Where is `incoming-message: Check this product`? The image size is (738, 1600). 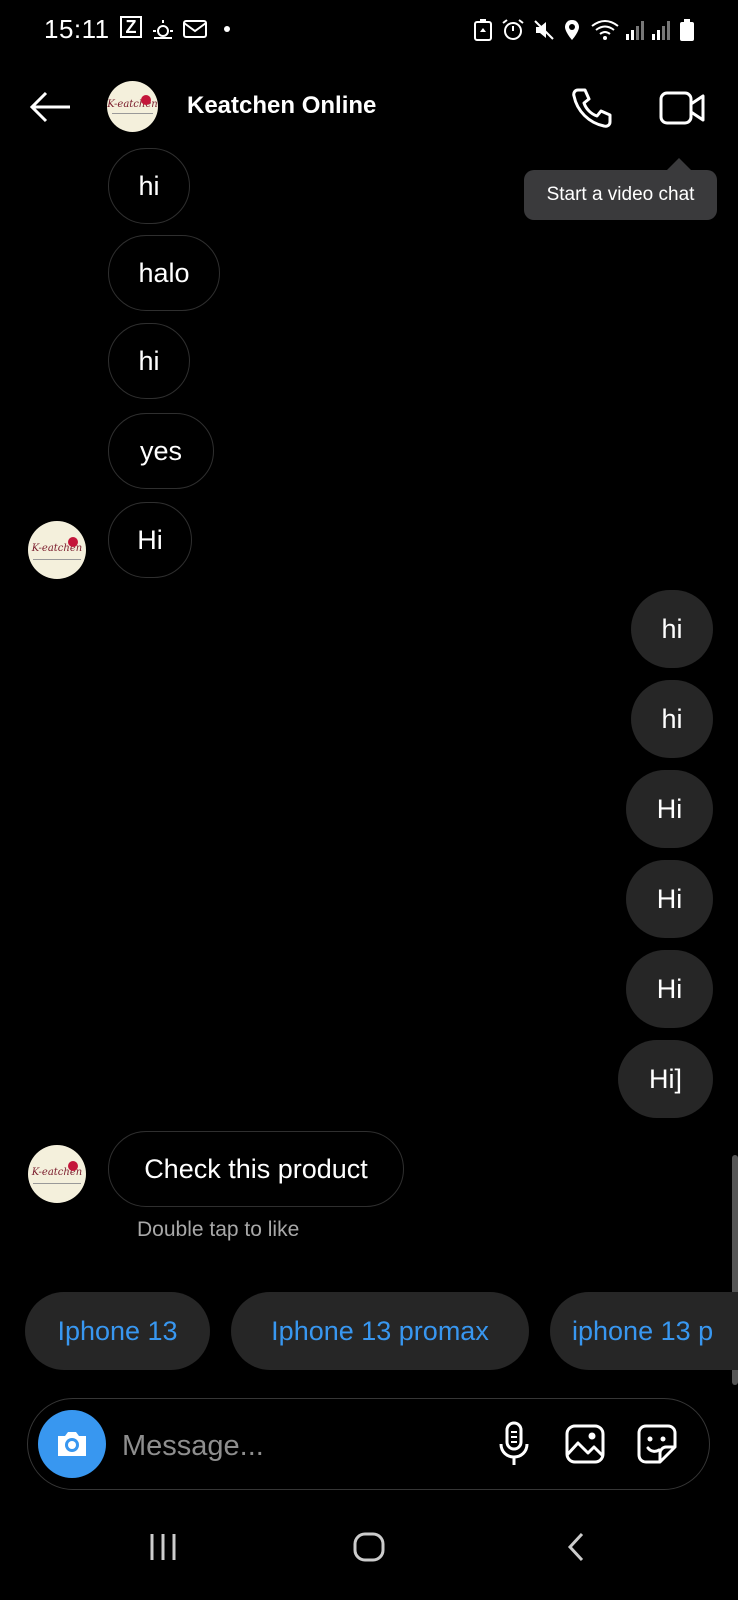 incoming-message: Check this product is located at coordinates (256, 1169).